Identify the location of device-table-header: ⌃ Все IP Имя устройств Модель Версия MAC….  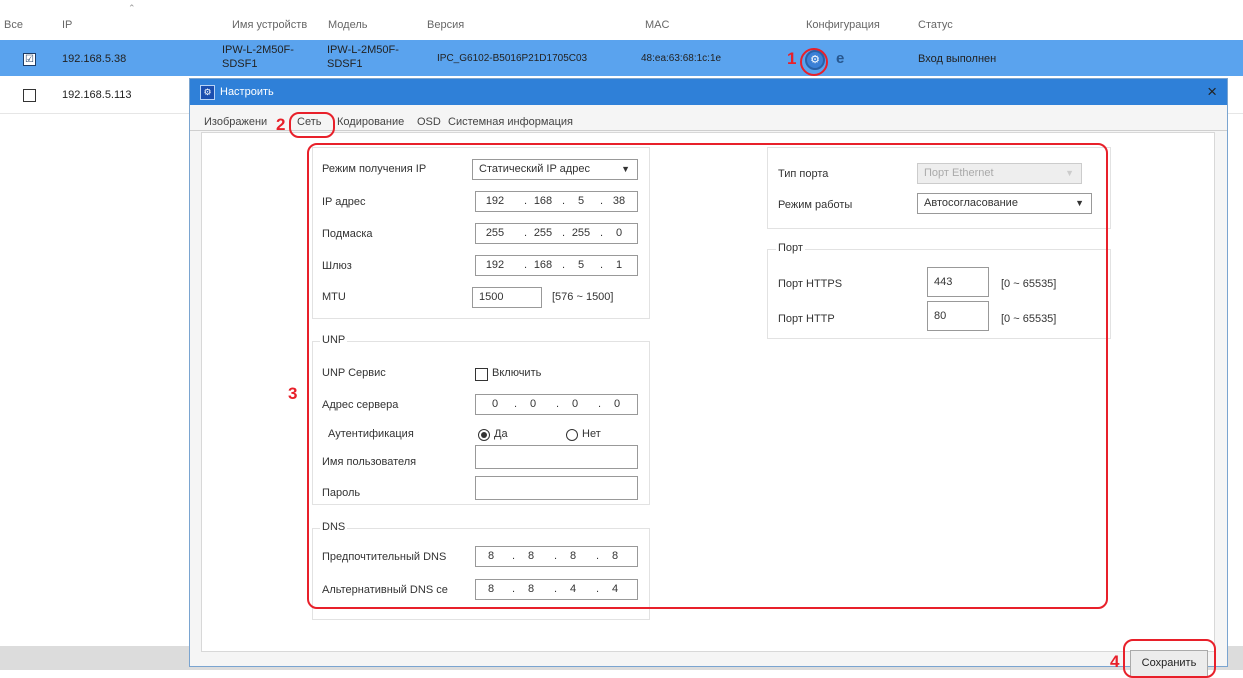
(621, 20).